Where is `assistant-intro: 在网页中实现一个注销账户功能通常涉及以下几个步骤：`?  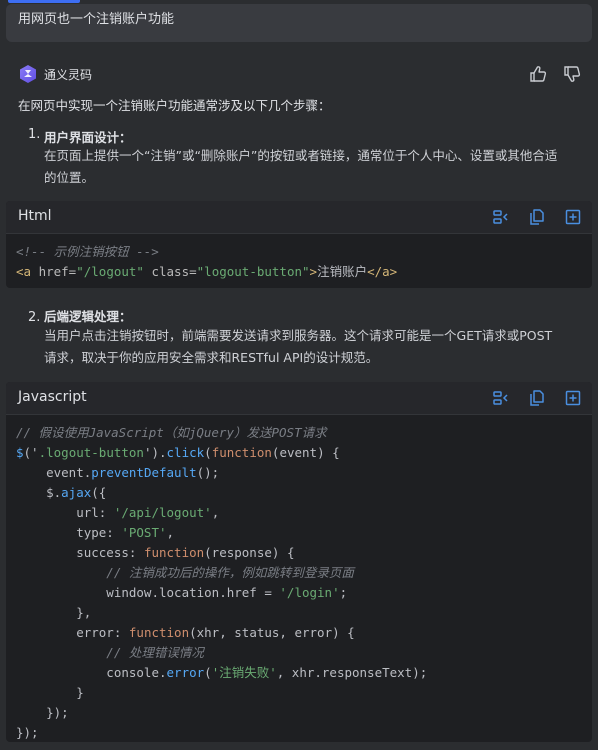 assistant-intro: 在网页中实现一个注销账户功能通常涉及以下几个步骤： is located at coordinates (174, 105).